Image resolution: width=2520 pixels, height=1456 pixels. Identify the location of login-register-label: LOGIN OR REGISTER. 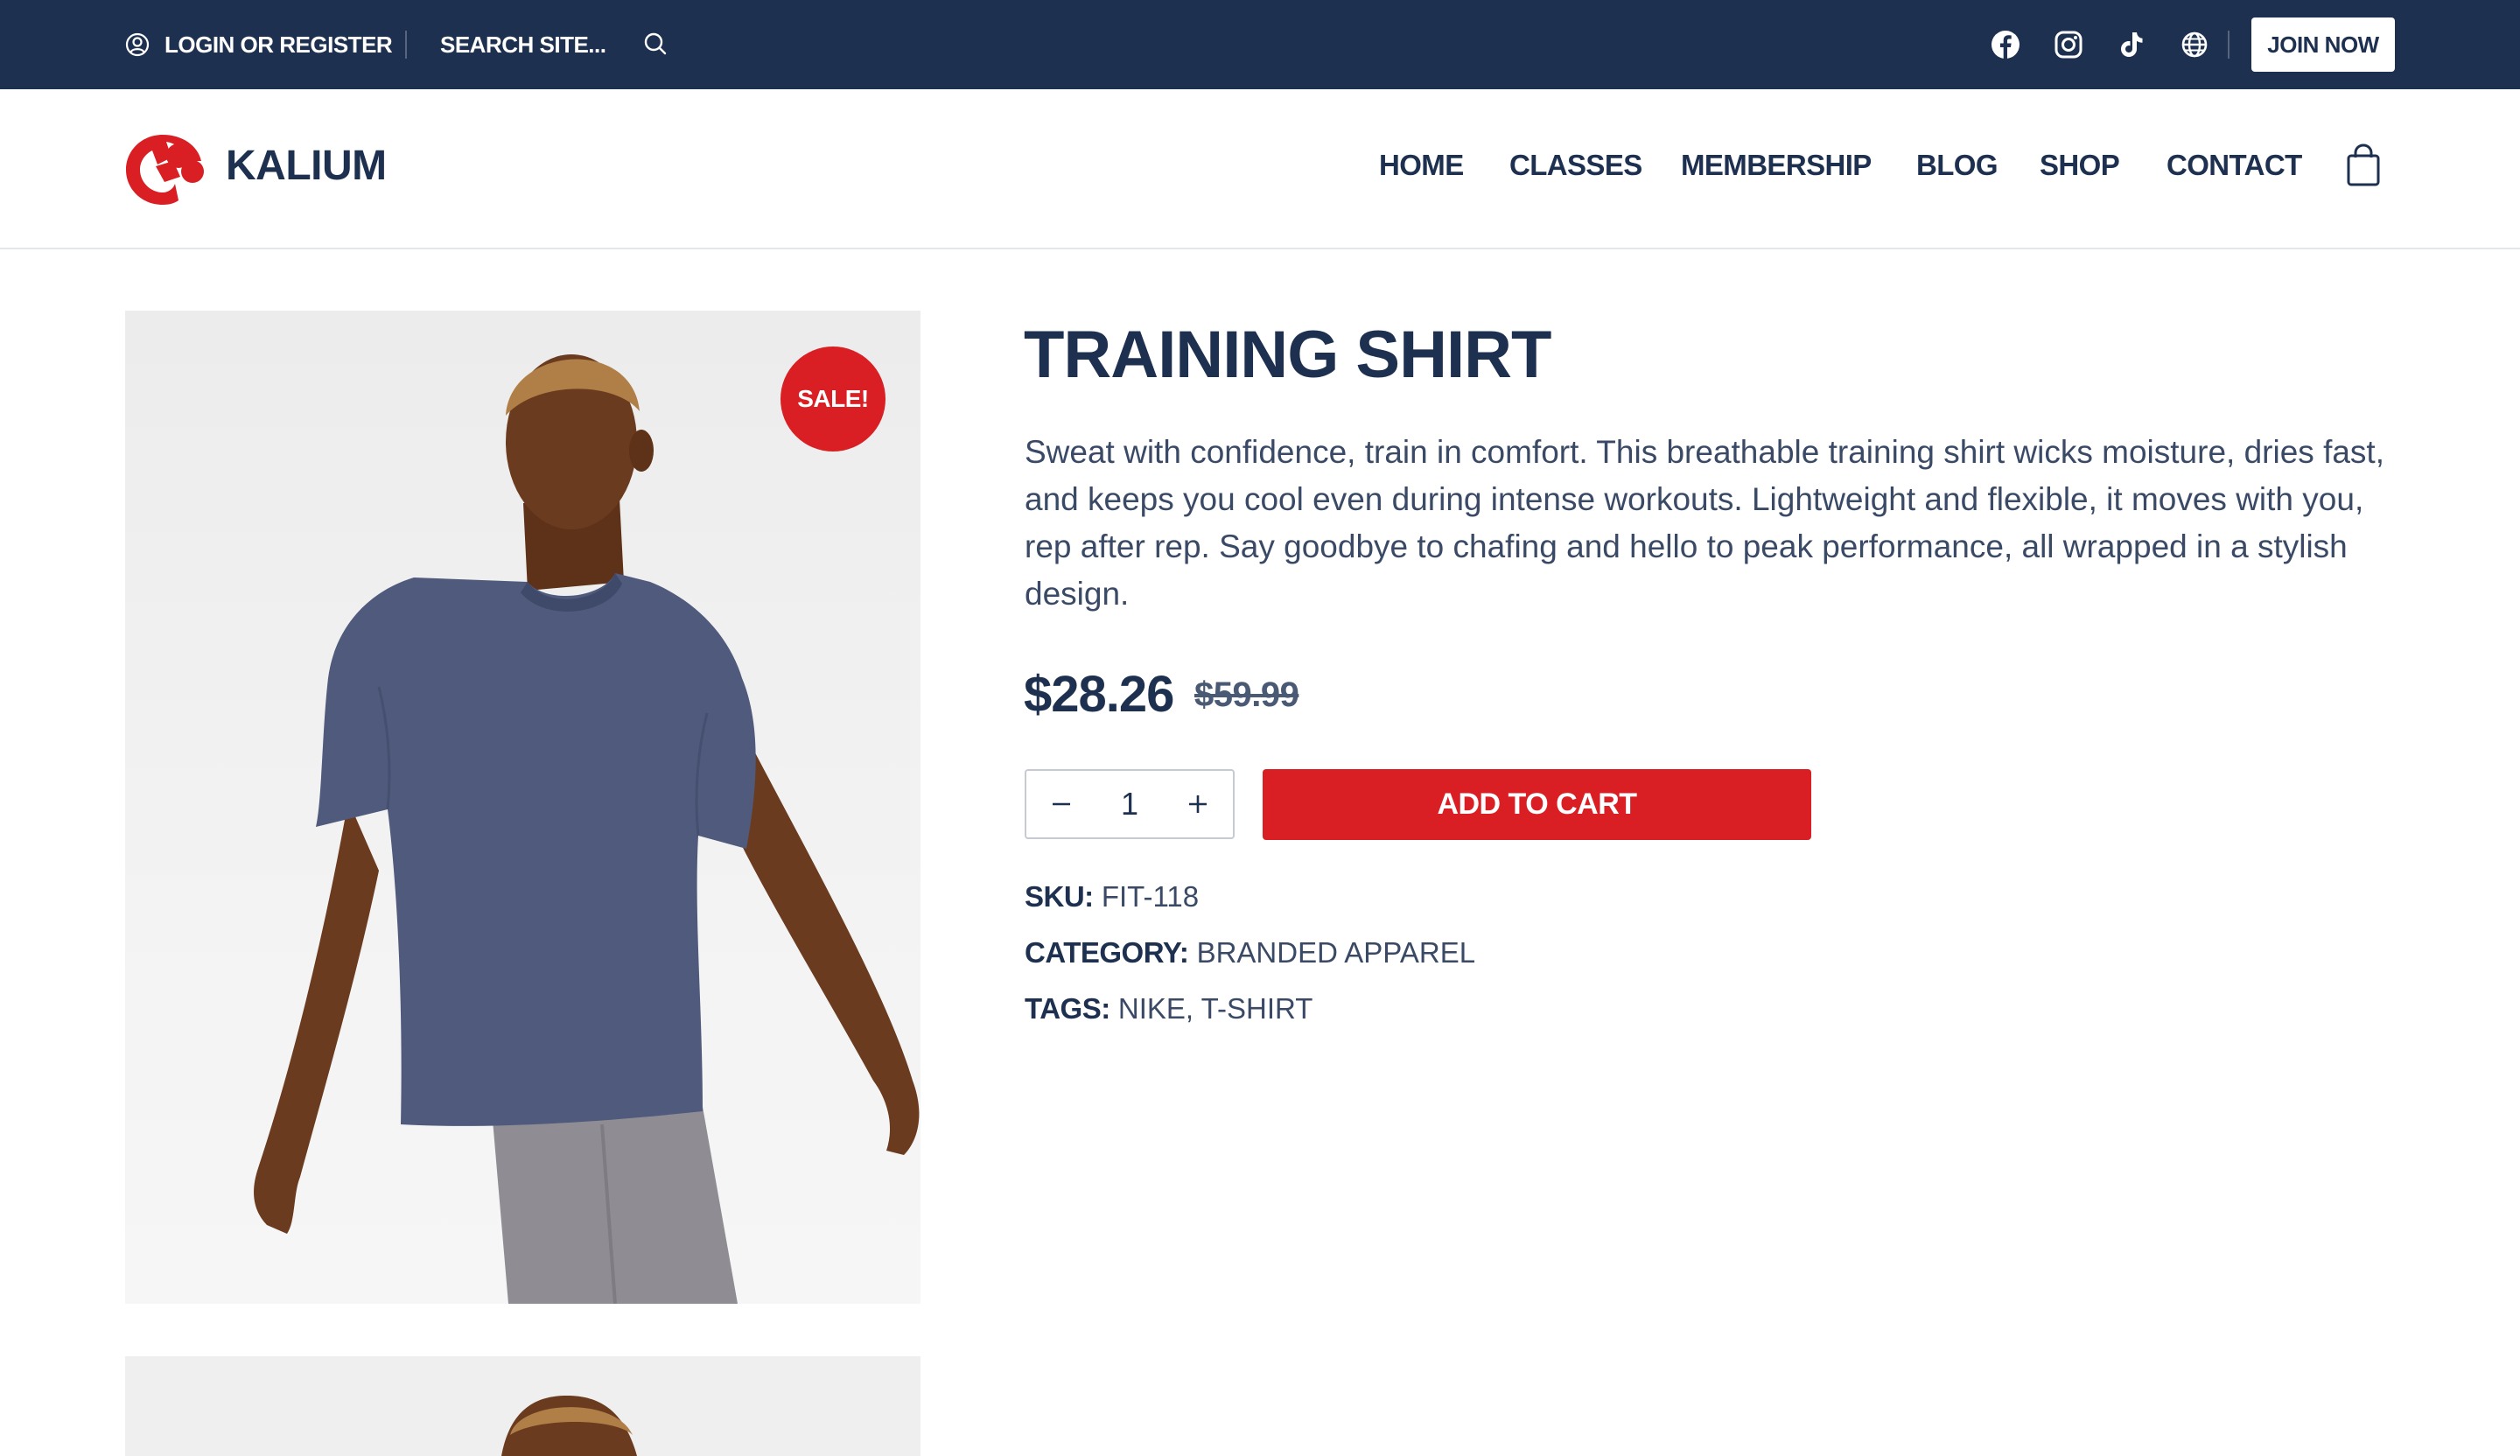
(278, 44).